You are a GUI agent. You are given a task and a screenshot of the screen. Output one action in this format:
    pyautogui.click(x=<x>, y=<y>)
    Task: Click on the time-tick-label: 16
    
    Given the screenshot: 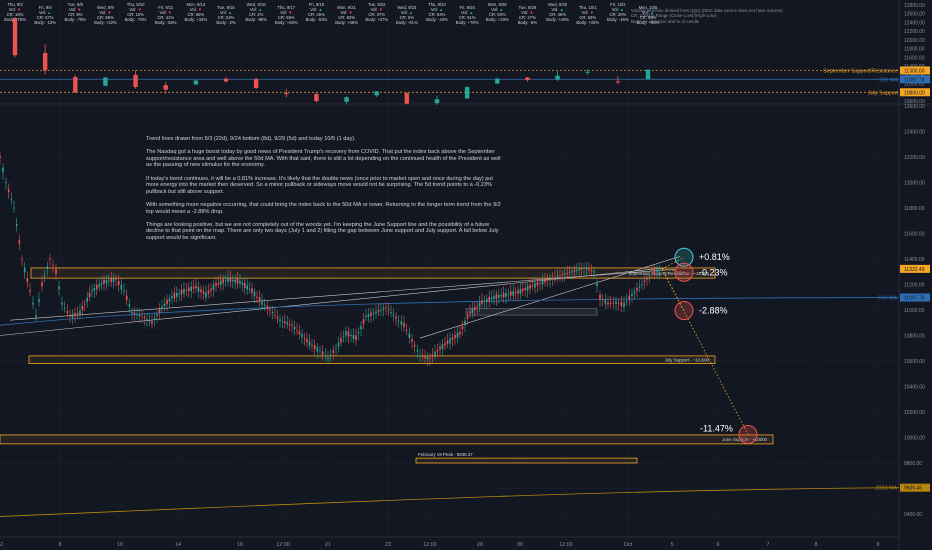 What is the action you would take?
    pyautogui.click(x=240, y=545)
    